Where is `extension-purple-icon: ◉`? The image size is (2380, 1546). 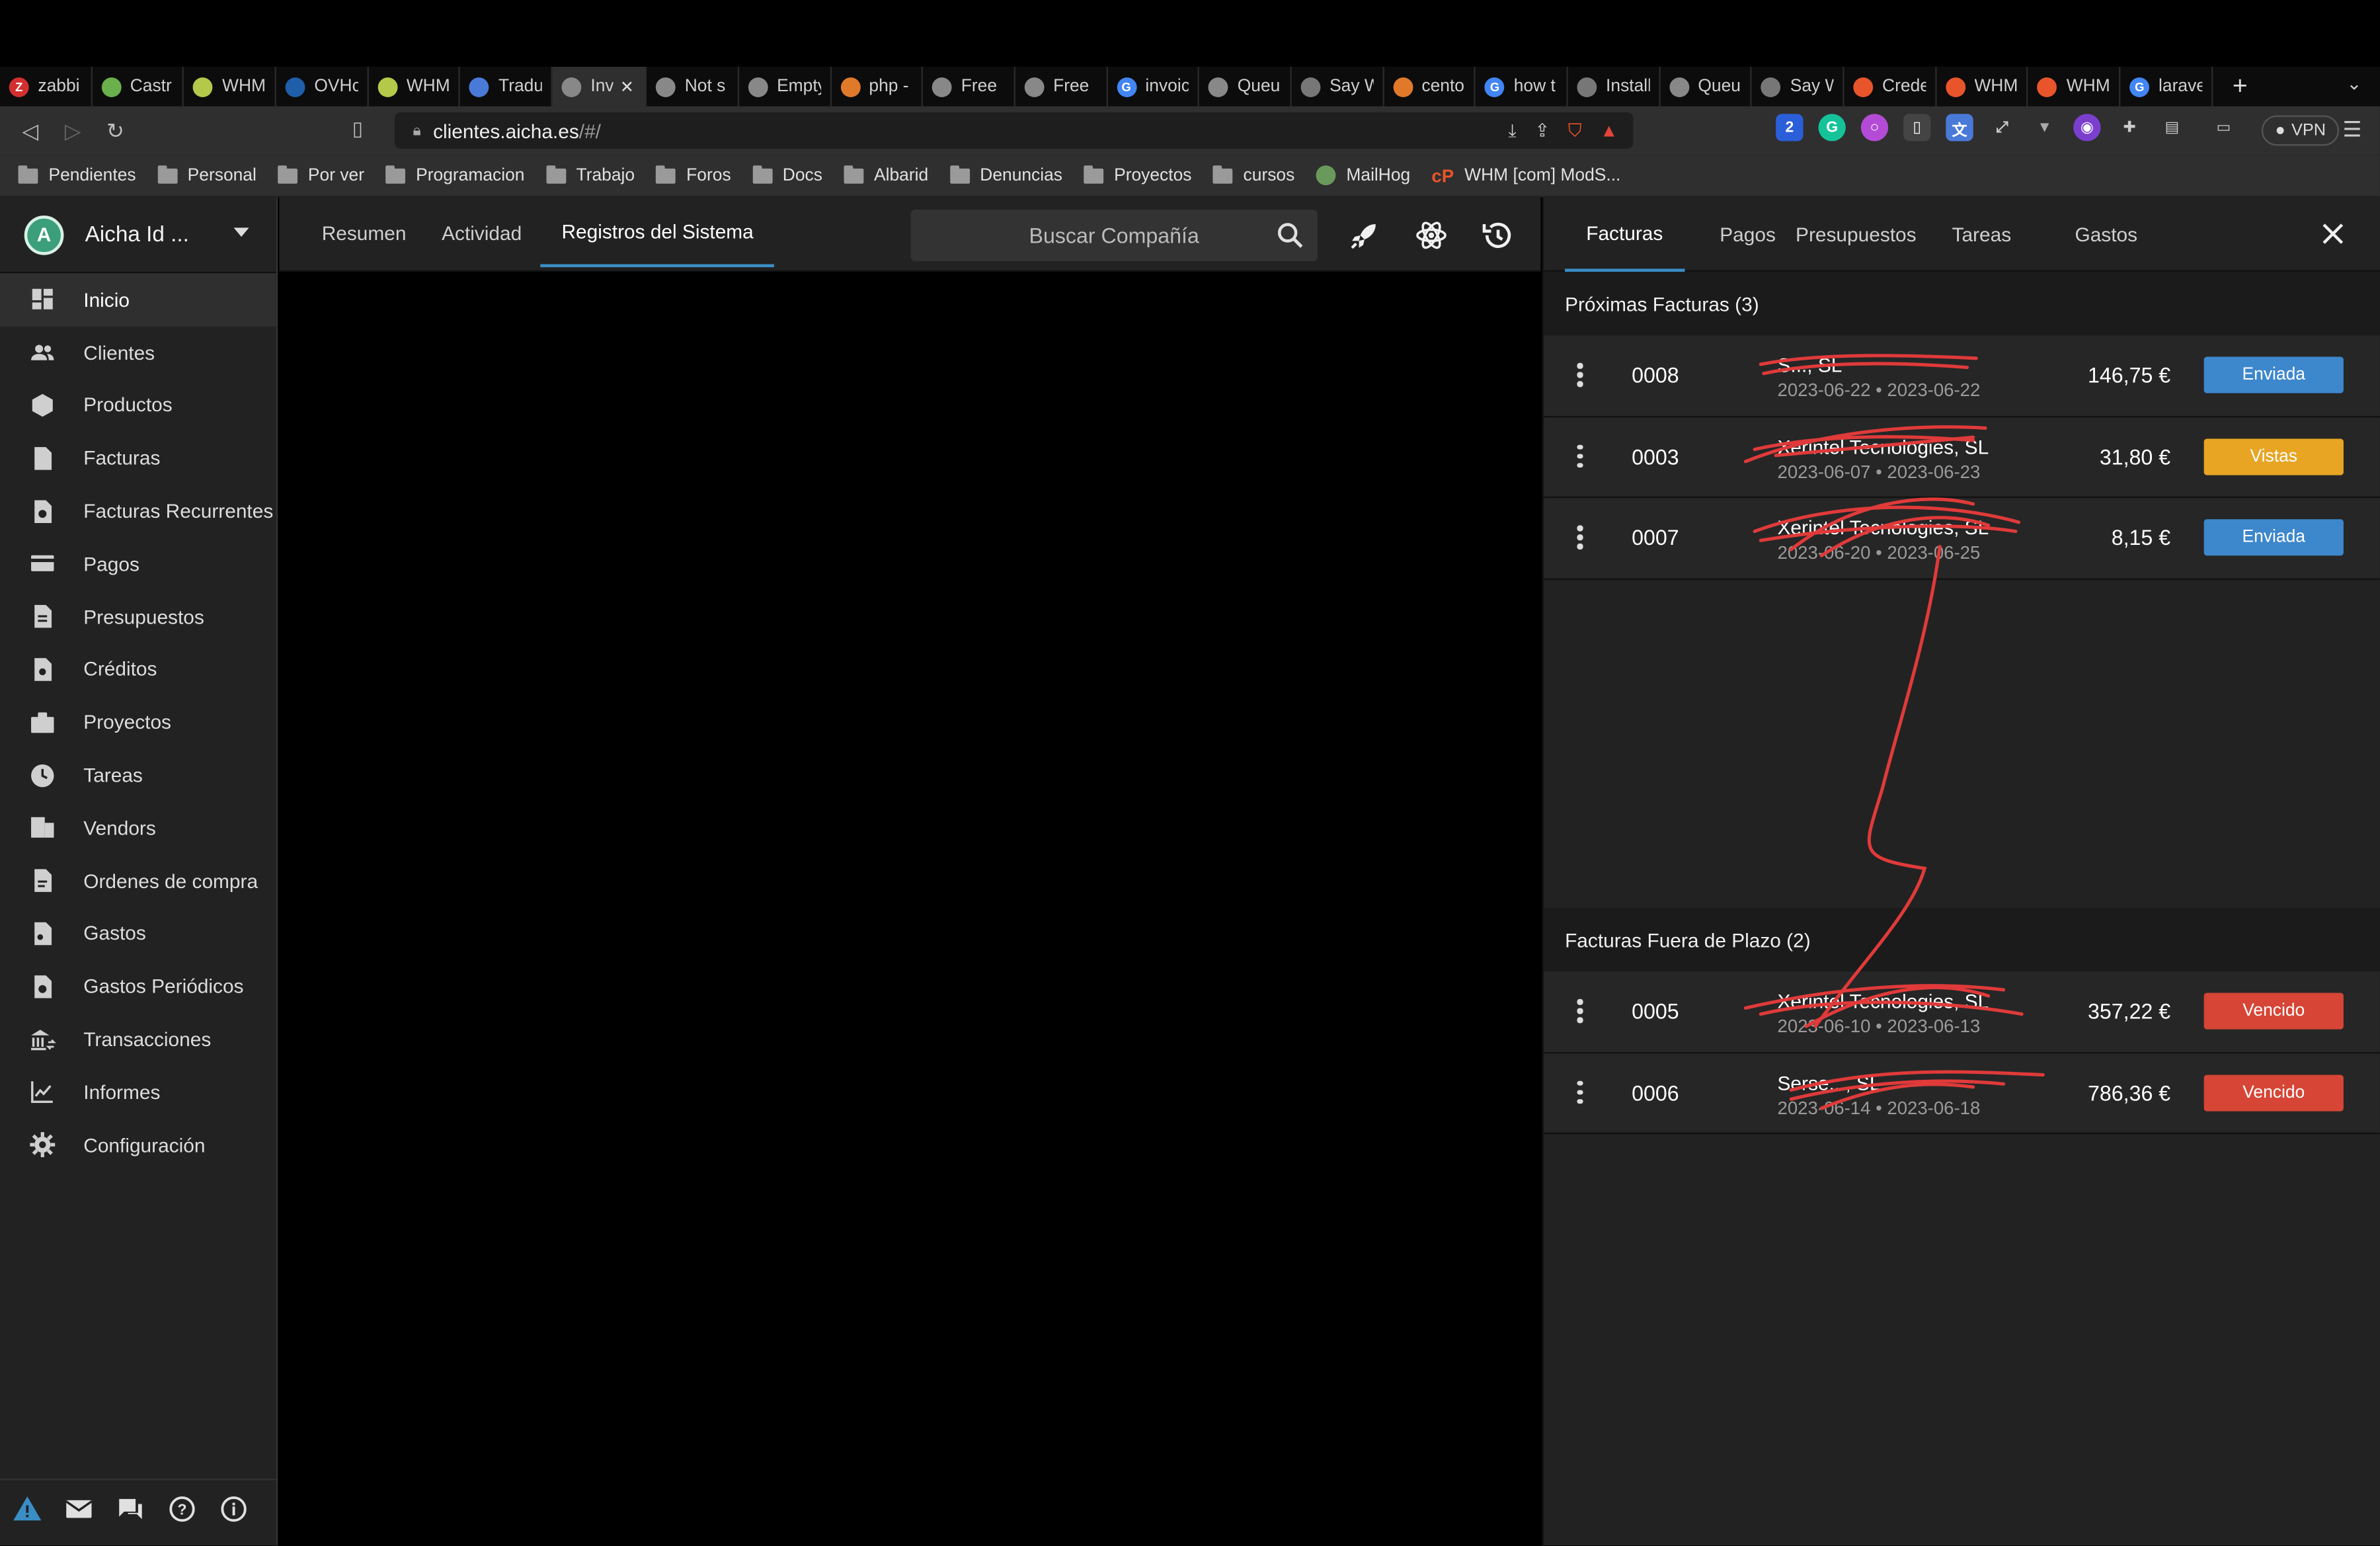 extension-purple-icon: ◉ is located at coordinates (2087, 128).